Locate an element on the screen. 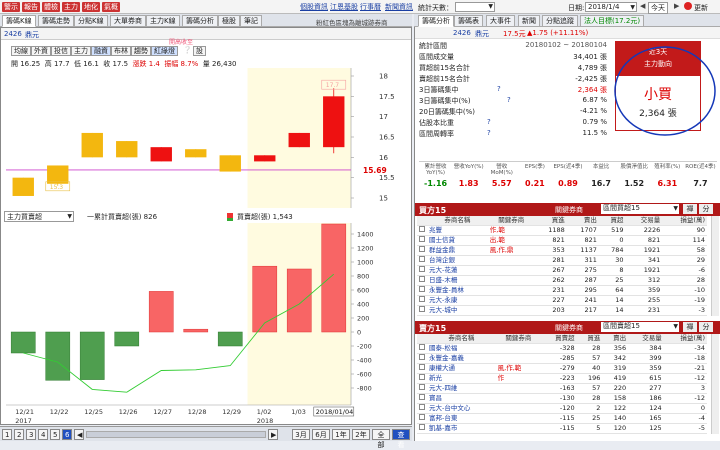  table-row: 國泰-松福 -328 28 356 384 -34 is located at coordinates (562, 348).